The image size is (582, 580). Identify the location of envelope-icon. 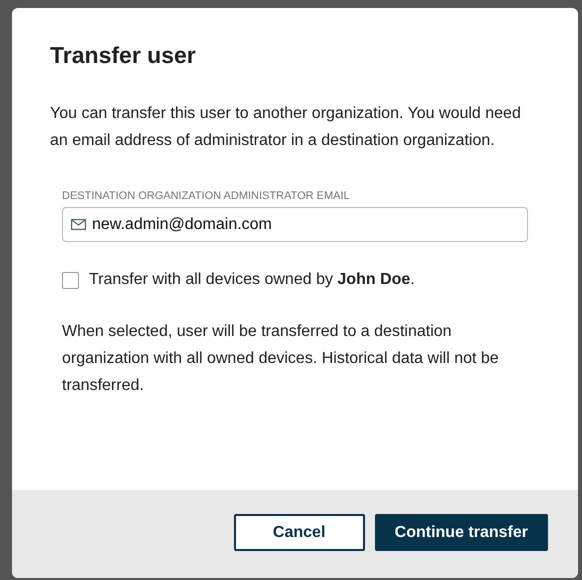
(78, 224).